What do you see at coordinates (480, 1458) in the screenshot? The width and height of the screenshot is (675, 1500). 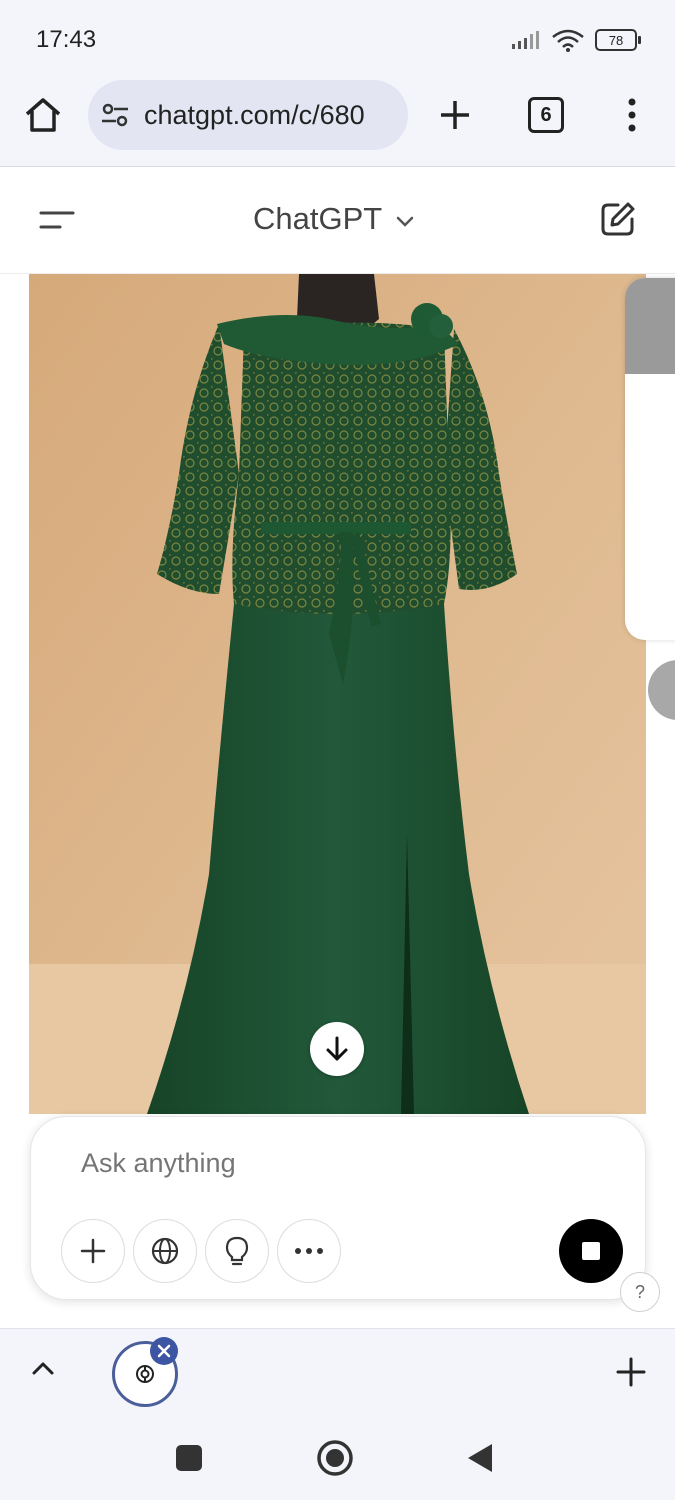 I see `back-icon` at bounding box center [480, 1458].